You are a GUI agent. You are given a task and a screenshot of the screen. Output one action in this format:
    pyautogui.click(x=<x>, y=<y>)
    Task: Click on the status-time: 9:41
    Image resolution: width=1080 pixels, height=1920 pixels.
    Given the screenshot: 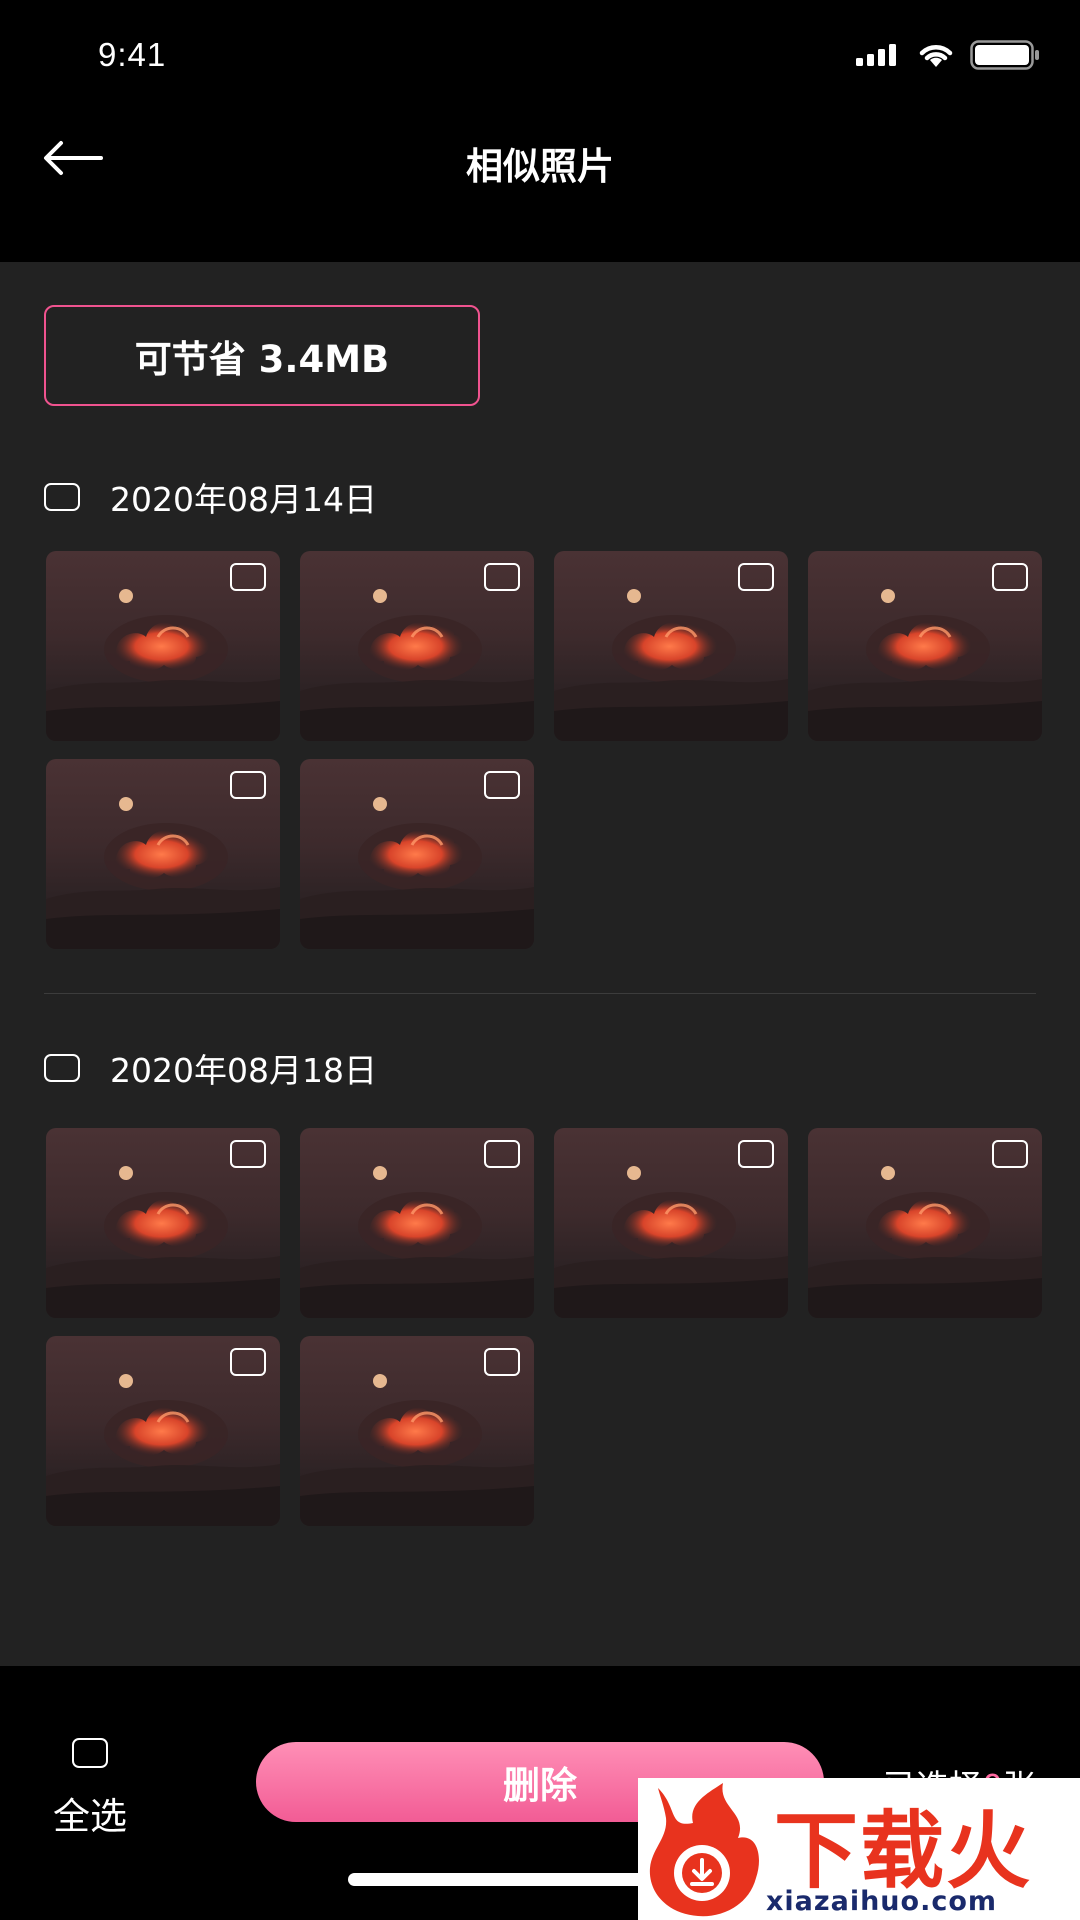 What is the action you would take?
    pyautogui.click(x=132, y=54)
    